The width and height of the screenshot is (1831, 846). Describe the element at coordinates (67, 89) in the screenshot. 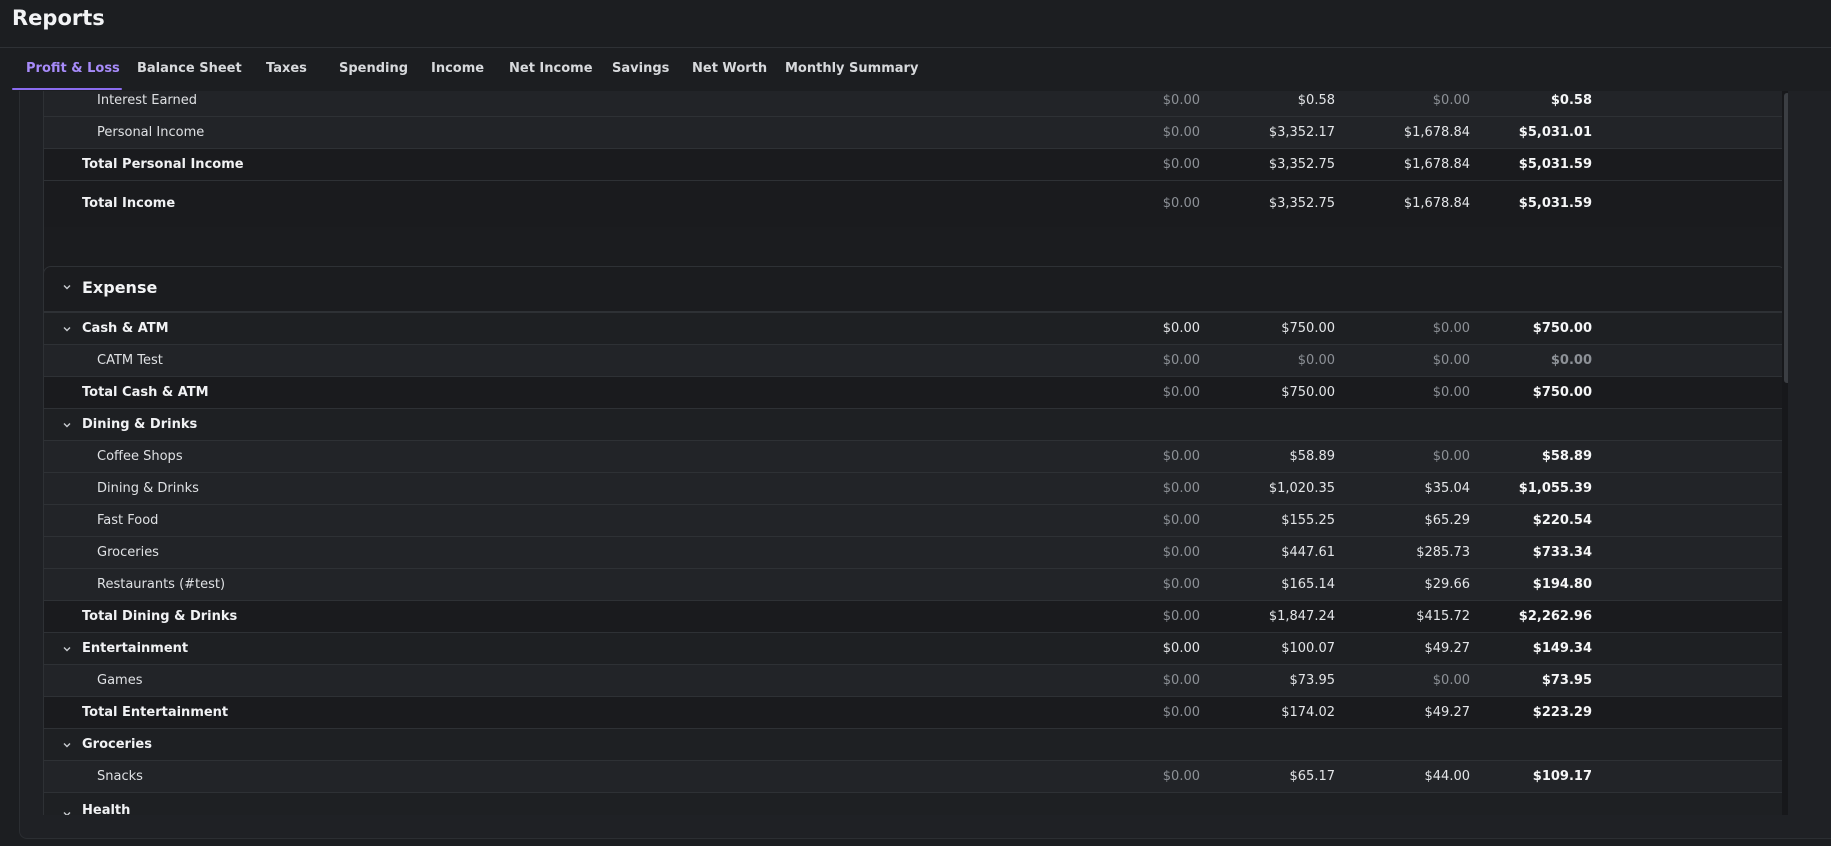

I see `active-tab-indicator` at that location.